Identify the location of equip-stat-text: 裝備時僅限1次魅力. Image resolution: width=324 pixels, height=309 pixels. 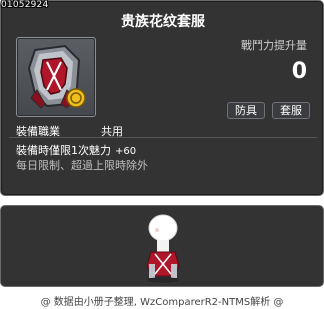
(63, 150).